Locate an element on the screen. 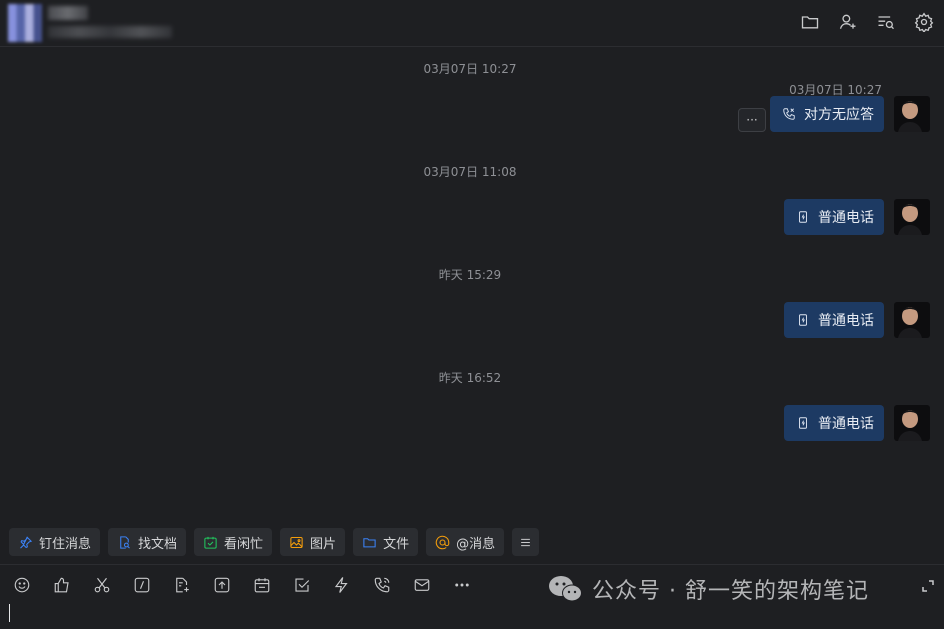 This screenshot has width=944, height=629. quick-actions-menu-button is located at coordinates (526, 542).